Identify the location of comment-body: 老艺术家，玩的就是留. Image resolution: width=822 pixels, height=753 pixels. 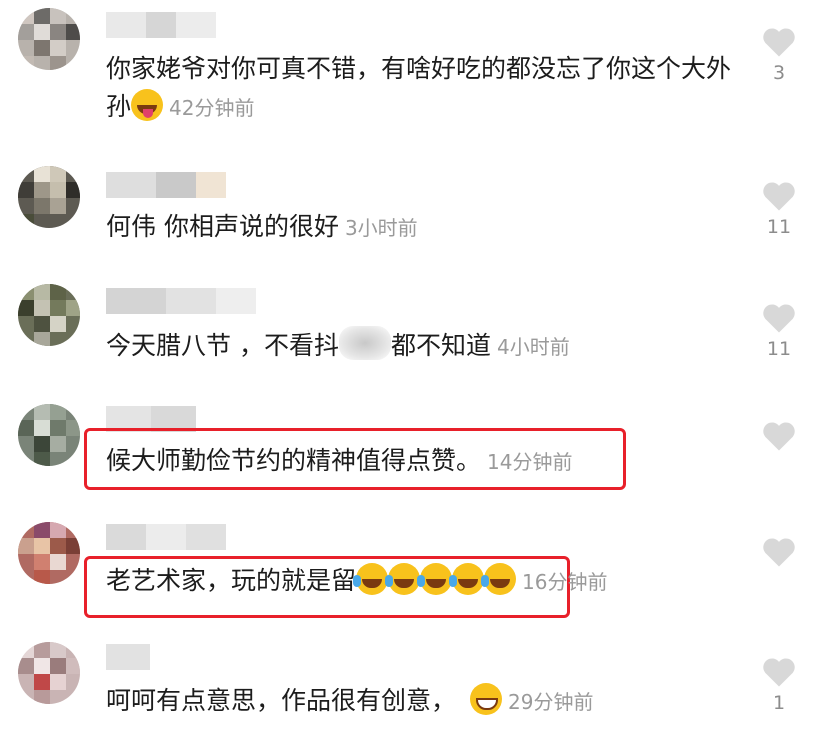
(231, 580).